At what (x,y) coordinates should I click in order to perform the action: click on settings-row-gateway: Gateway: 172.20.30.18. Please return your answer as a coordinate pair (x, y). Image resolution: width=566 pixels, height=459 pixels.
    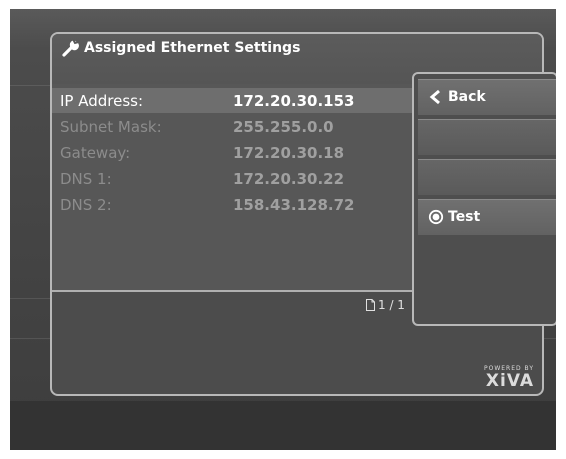
    Looking at the image, I should click on (232, 152).